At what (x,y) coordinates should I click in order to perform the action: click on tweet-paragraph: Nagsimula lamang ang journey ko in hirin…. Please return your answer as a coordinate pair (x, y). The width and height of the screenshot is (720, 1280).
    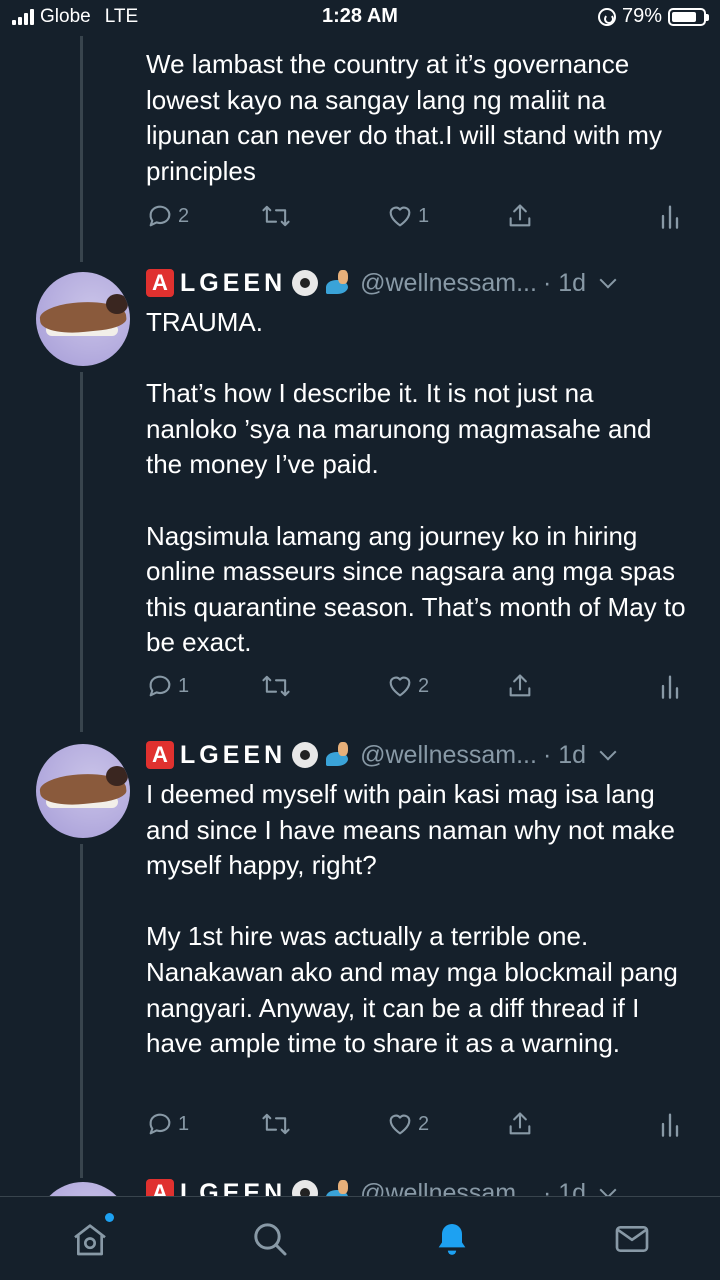
    Looking at the image, I should click on (416, 589).